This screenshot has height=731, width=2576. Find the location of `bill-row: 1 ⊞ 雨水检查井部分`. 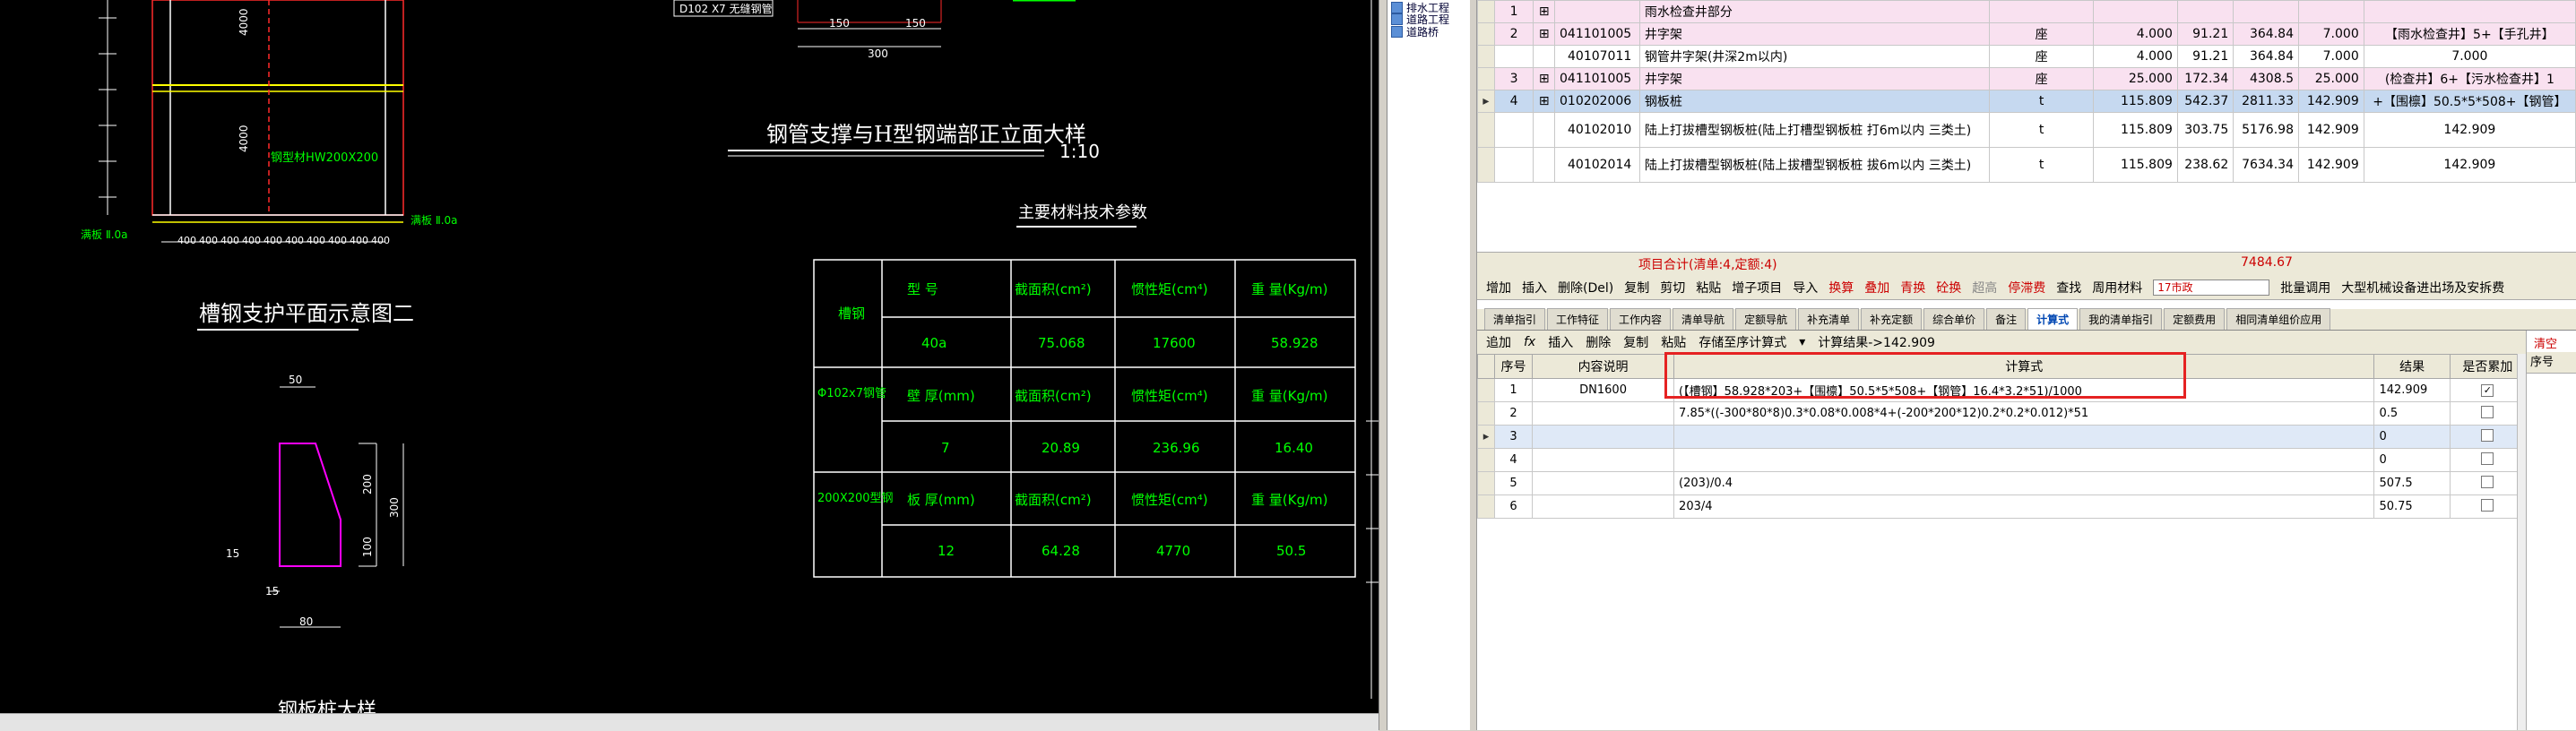

bill-row: 1 ⊞ 雨水检查井部分 is located at coordinates (2026, 11).